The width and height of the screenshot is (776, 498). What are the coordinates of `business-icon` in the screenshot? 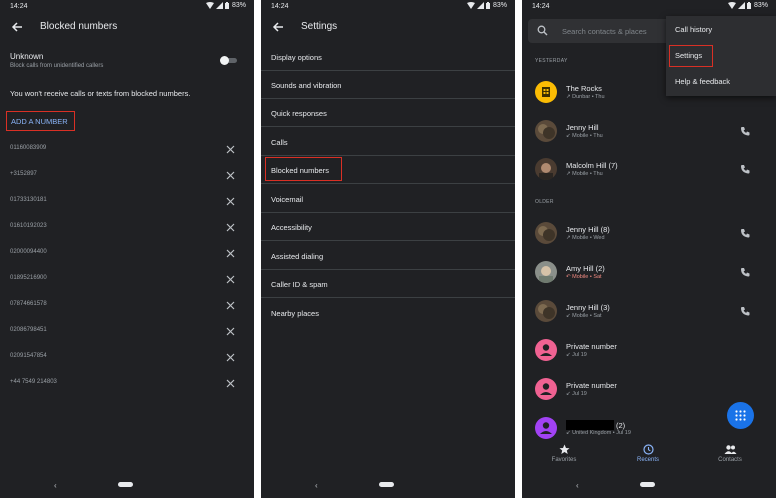 It's located at (546, 92).